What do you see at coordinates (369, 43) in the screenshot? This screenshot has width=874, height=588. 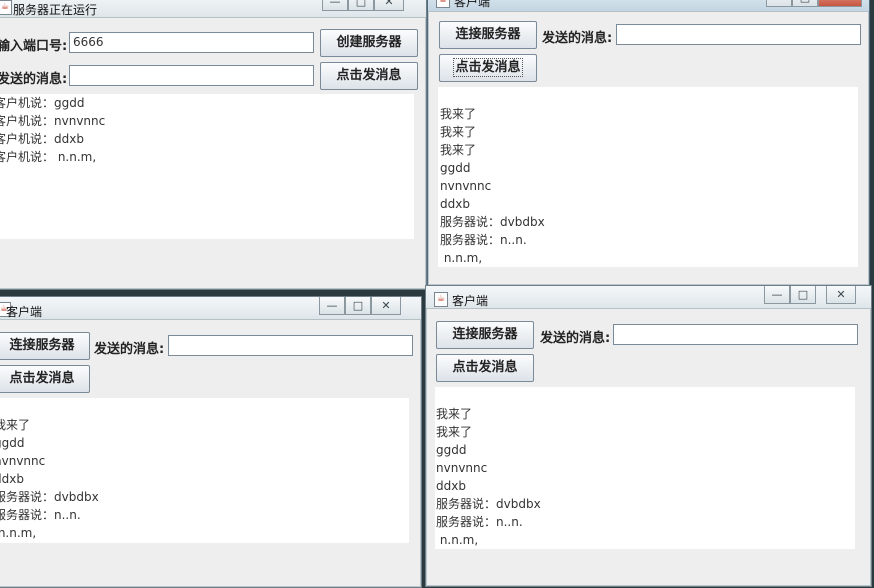 I see `create-server-button: 创建服务器` at bounding box center [369, 43].